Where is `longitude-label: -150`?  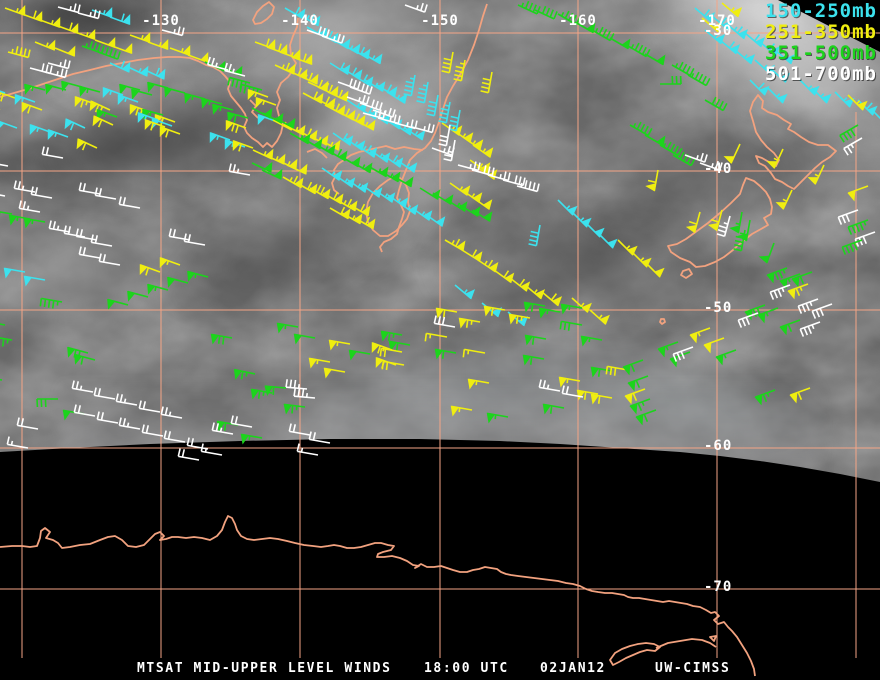 longitude-label: -150 is located at coordinates (440, 21).